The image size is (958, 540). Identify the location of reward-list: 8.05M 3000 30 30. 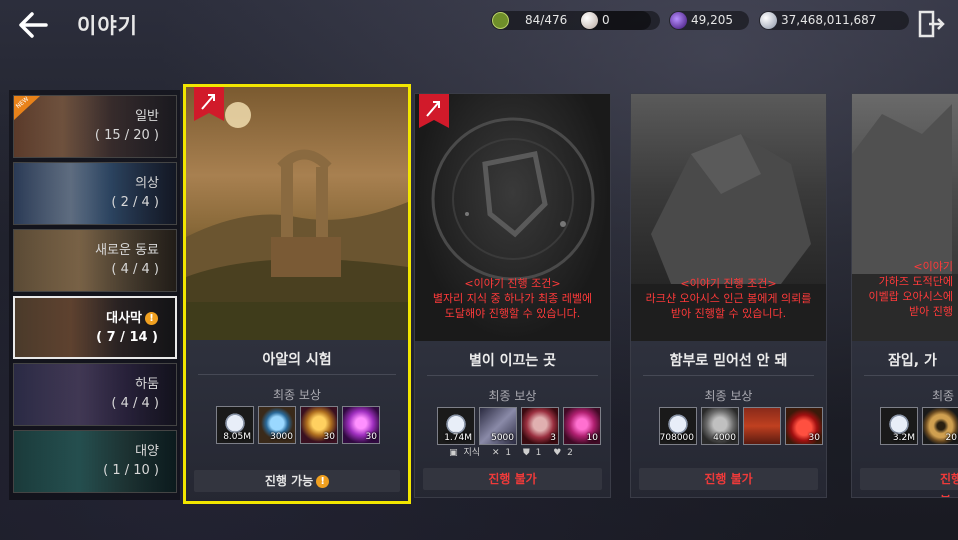
(297, 426).